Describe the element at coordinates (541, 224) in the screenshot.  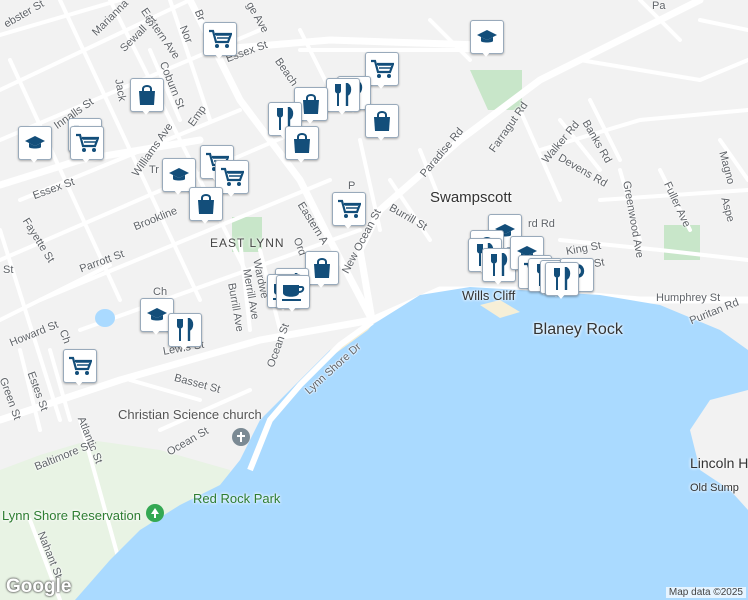
I see `street-rd-short: rd Rd` at that location.